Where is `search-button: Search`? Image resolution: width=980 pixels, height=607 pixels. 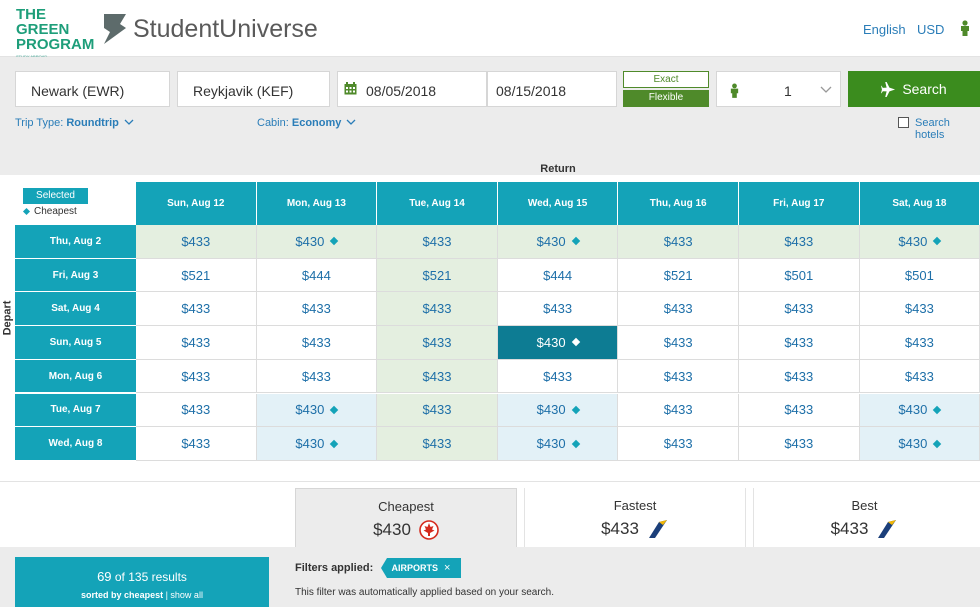 search-button: Search is located at coordinates (914, 89).